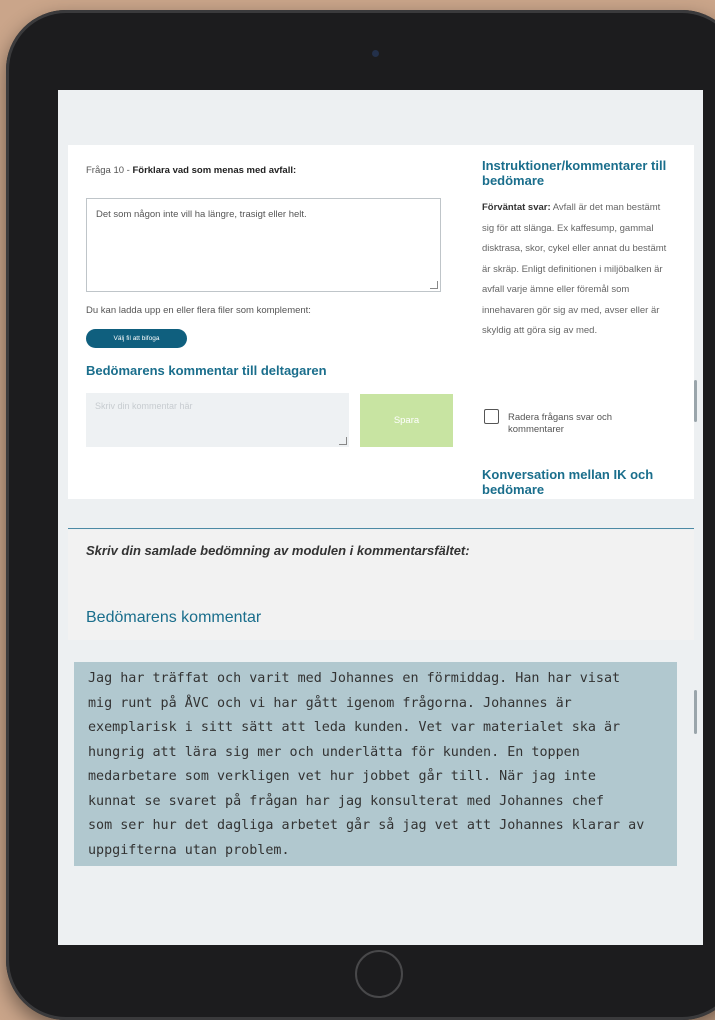  What do you see at coordinates (516, 207) in the screenshot?
I see `expected-answer-label: Förväntat svar:` at bounding box center [516, 207].